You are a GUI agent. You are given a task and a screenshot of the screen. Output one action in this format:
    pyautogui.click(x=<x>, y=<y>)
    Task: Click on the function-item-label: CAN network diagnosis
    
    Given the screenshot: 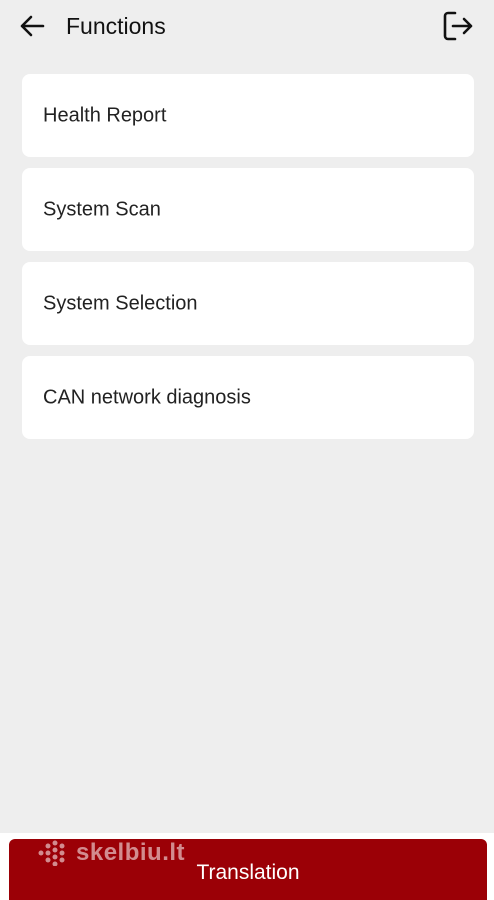 What is the action you would take?
    pyautogui.click(x=147, y=397)
    